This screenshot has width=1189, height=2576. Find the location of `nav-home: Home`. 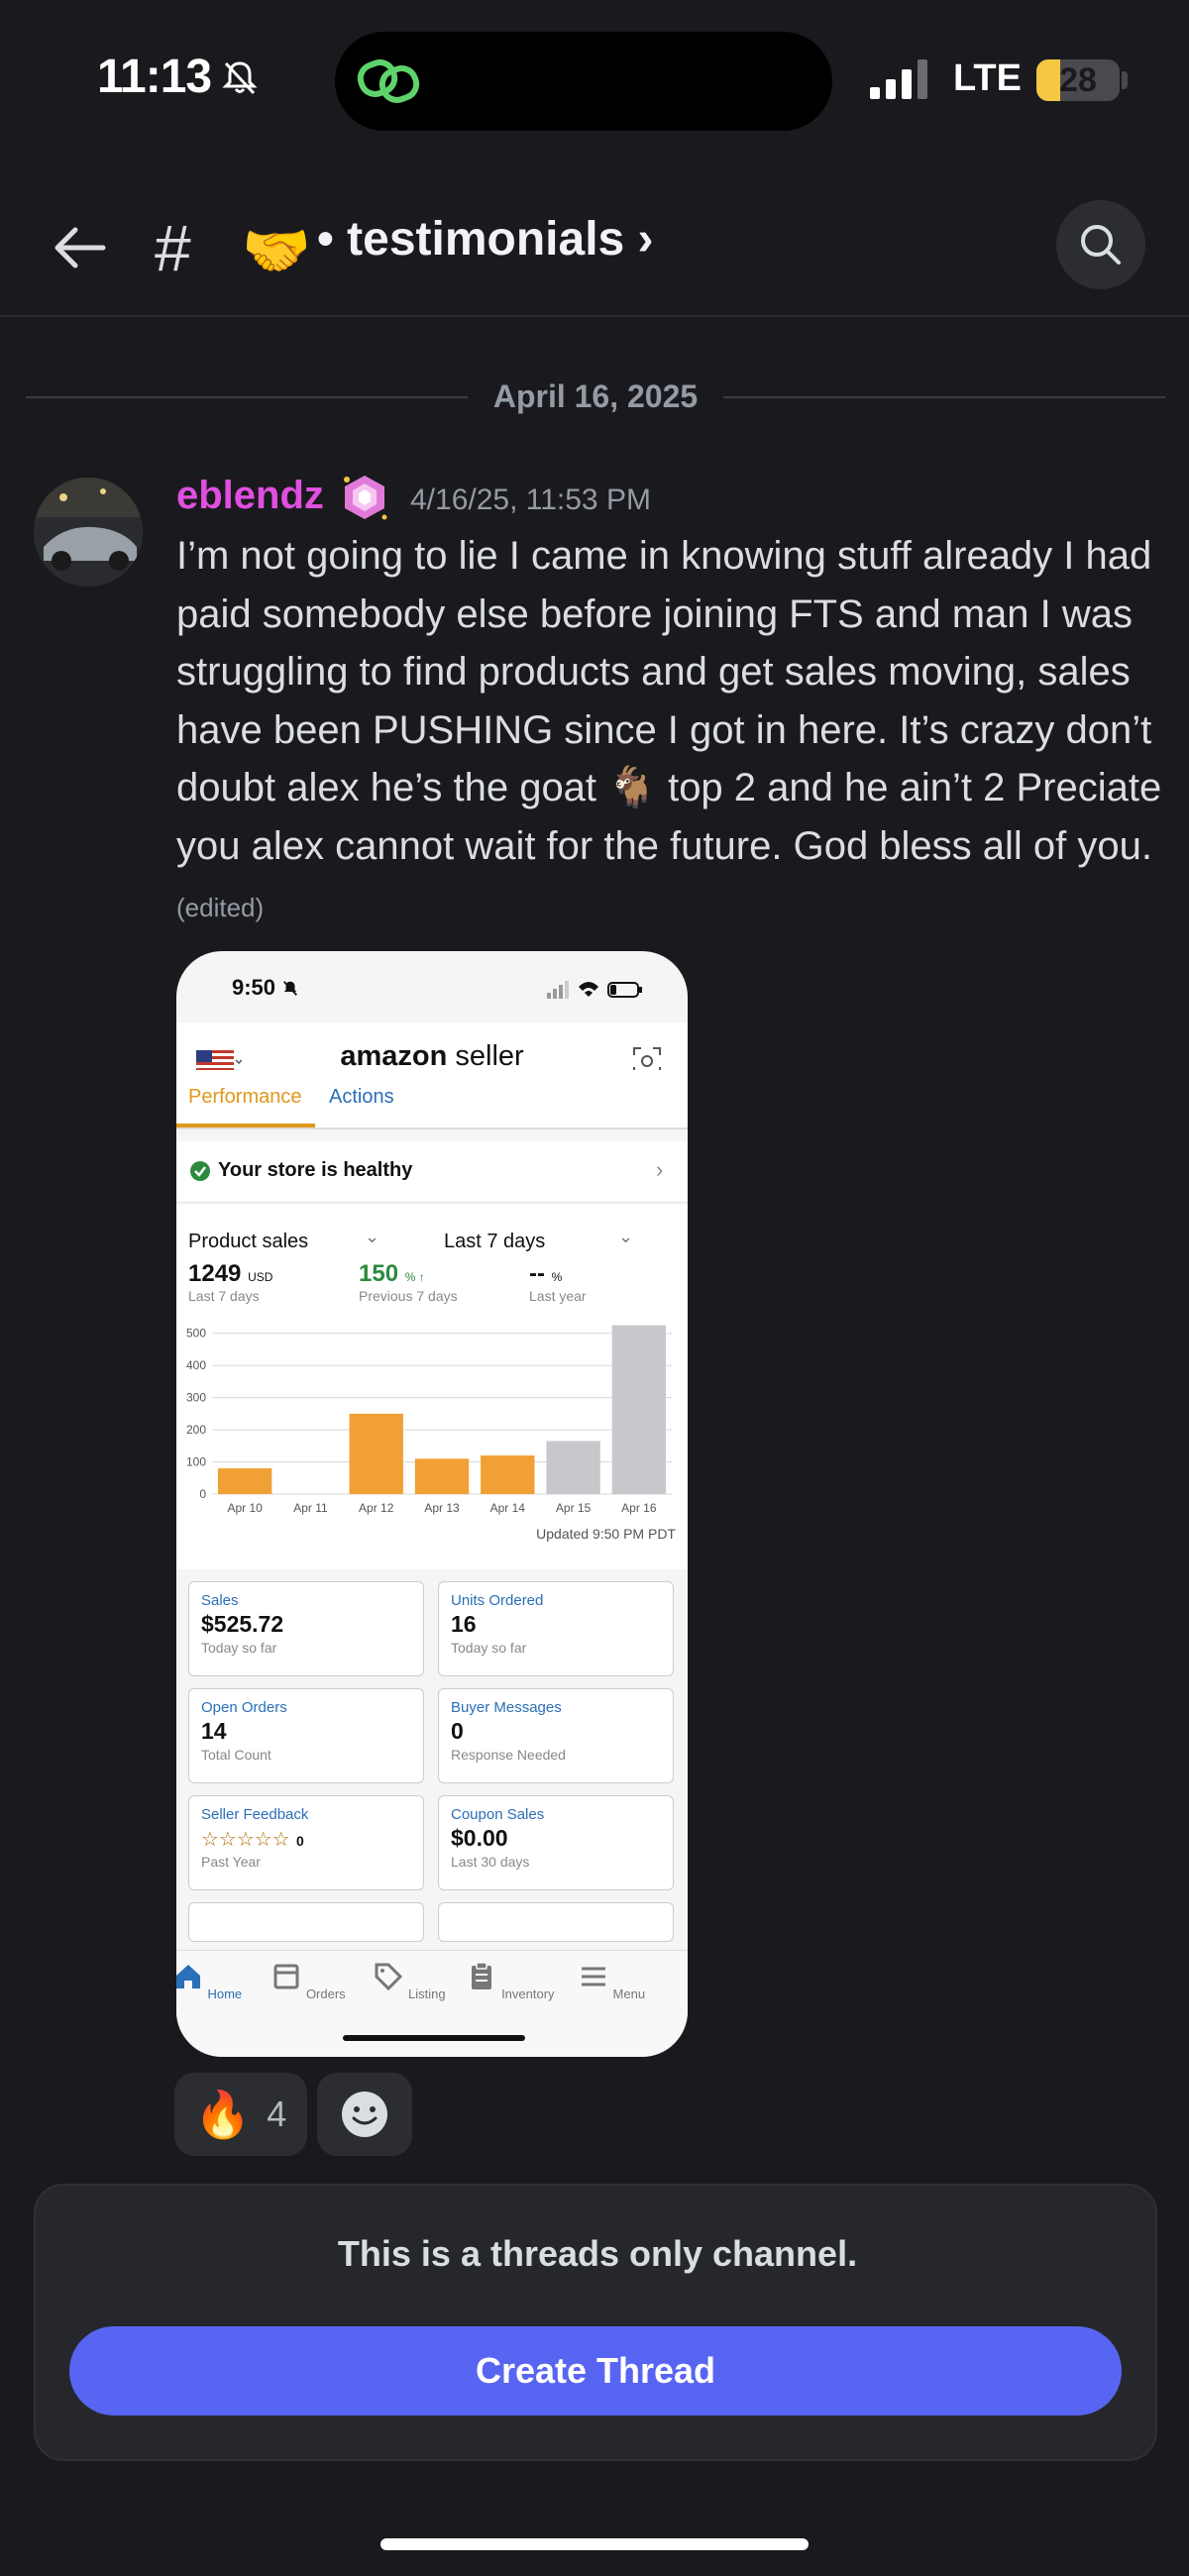

nav-home: Home is located at coordinates (214, 1981).